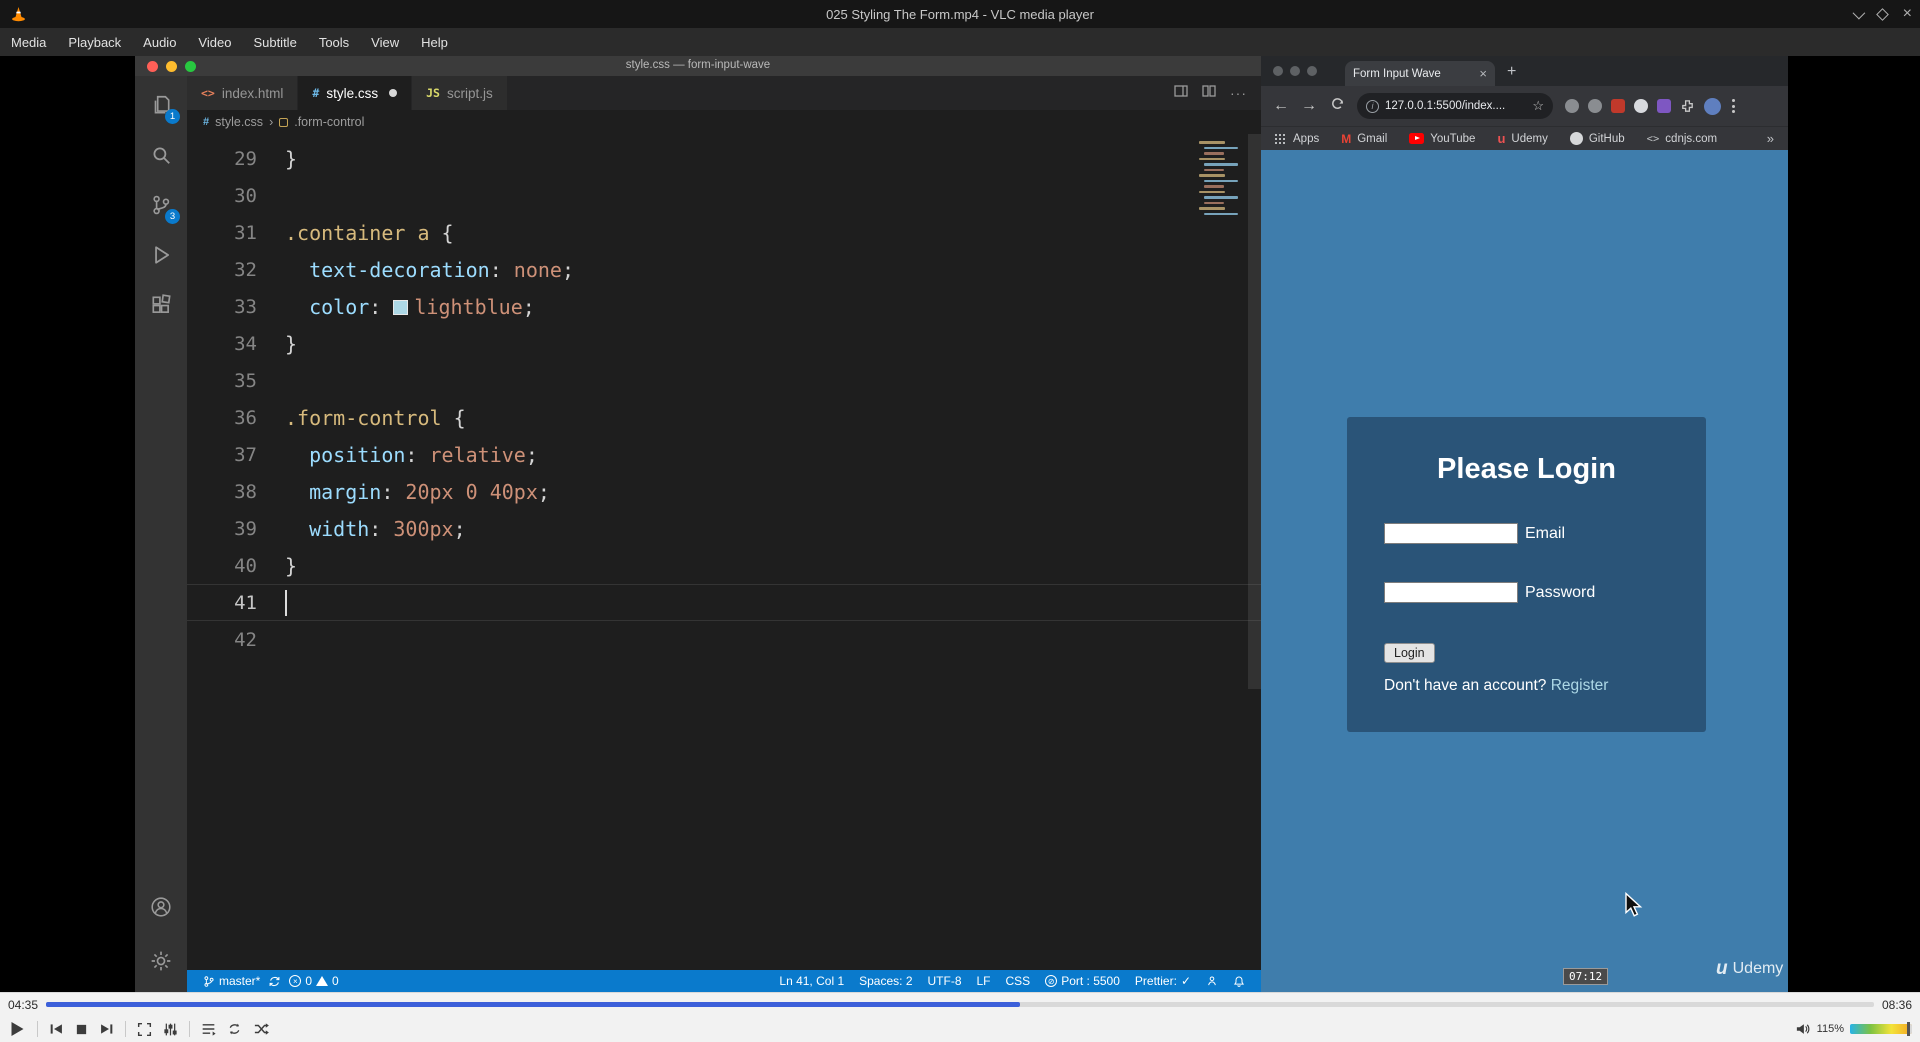 This screenshot has height=1042, width=1920. What do you see at coordinates (1163, 981) in the screenshot?
I see `prettier-status: Prettier: ✓` at bounding box center [1163, 981].